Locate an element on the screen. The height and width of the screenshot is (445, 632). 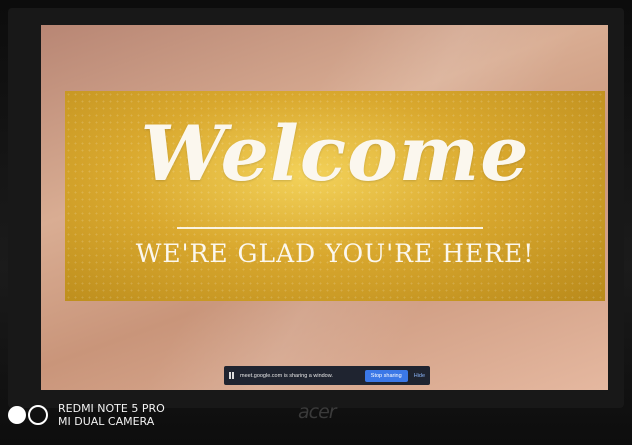
watermark-solid-circle-icon is located at coordinates (17, 415).